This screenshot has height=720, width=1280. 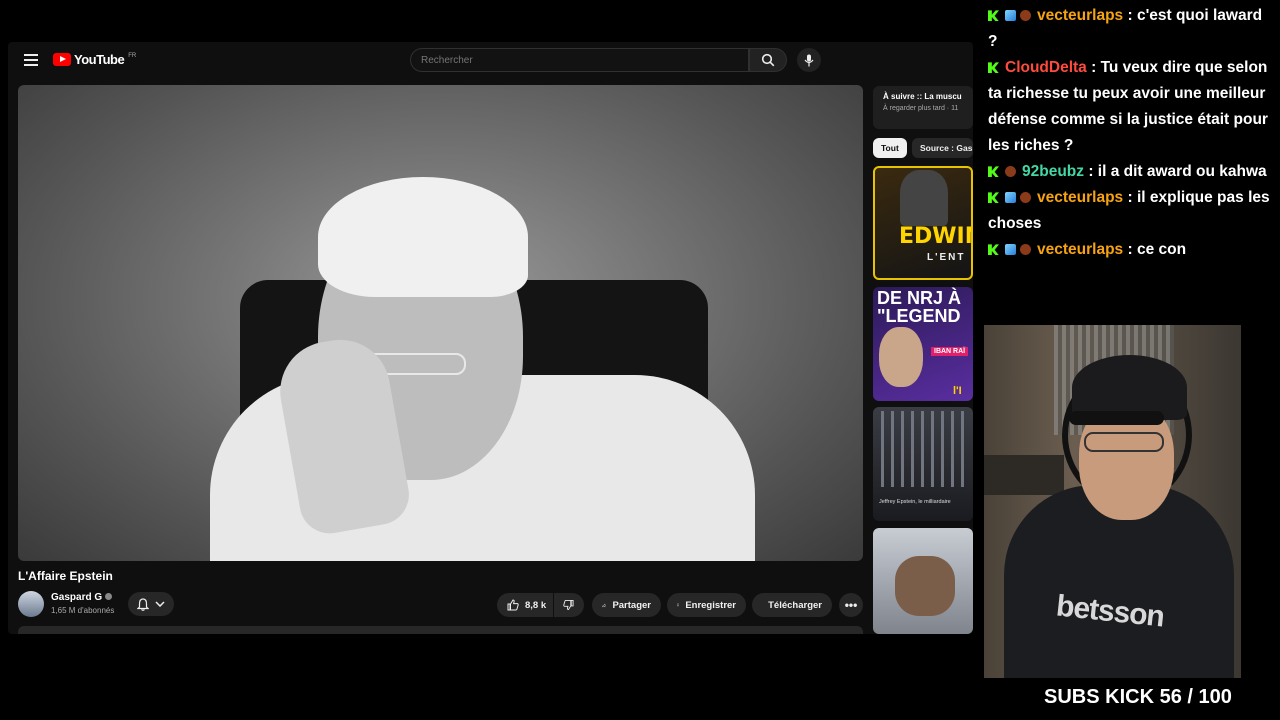 I want to click on dislike-button, so click(x=569, y=605).